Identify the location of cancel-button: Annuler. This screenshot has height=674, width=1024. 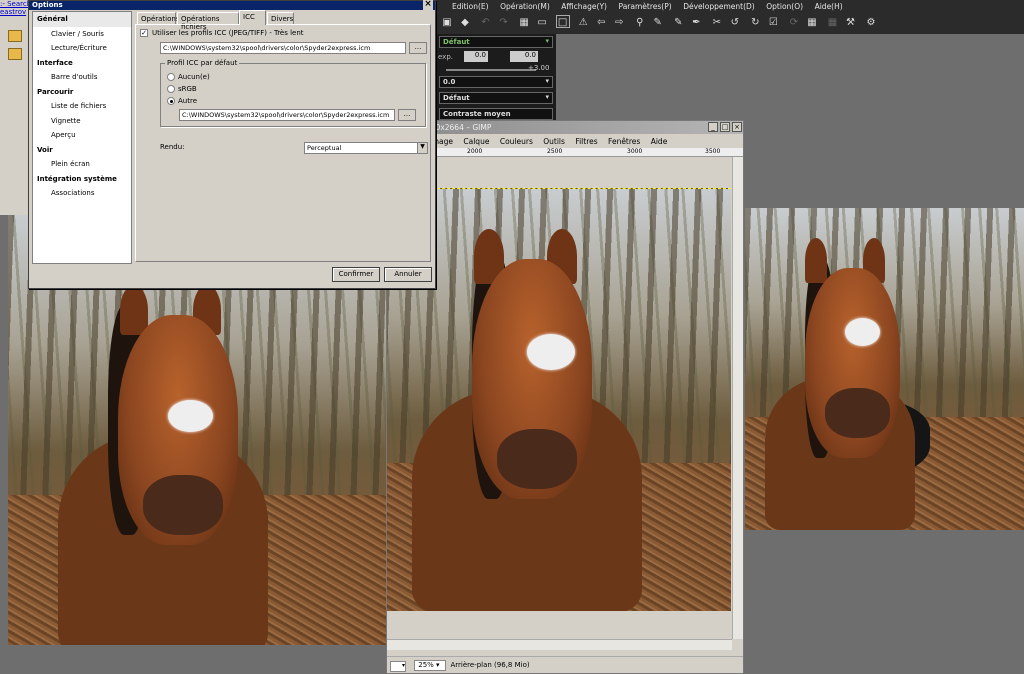
(408, 274).